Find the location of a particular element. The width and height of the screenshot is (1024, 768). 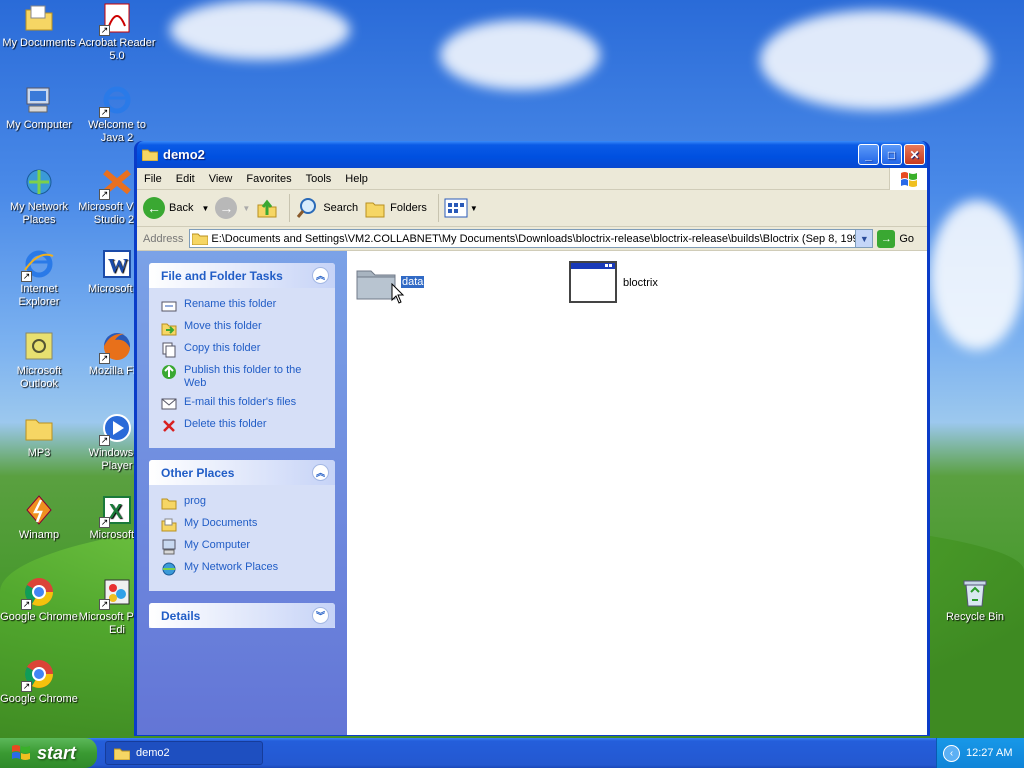

close-button: ✕ is located at coordinates (914, 154).